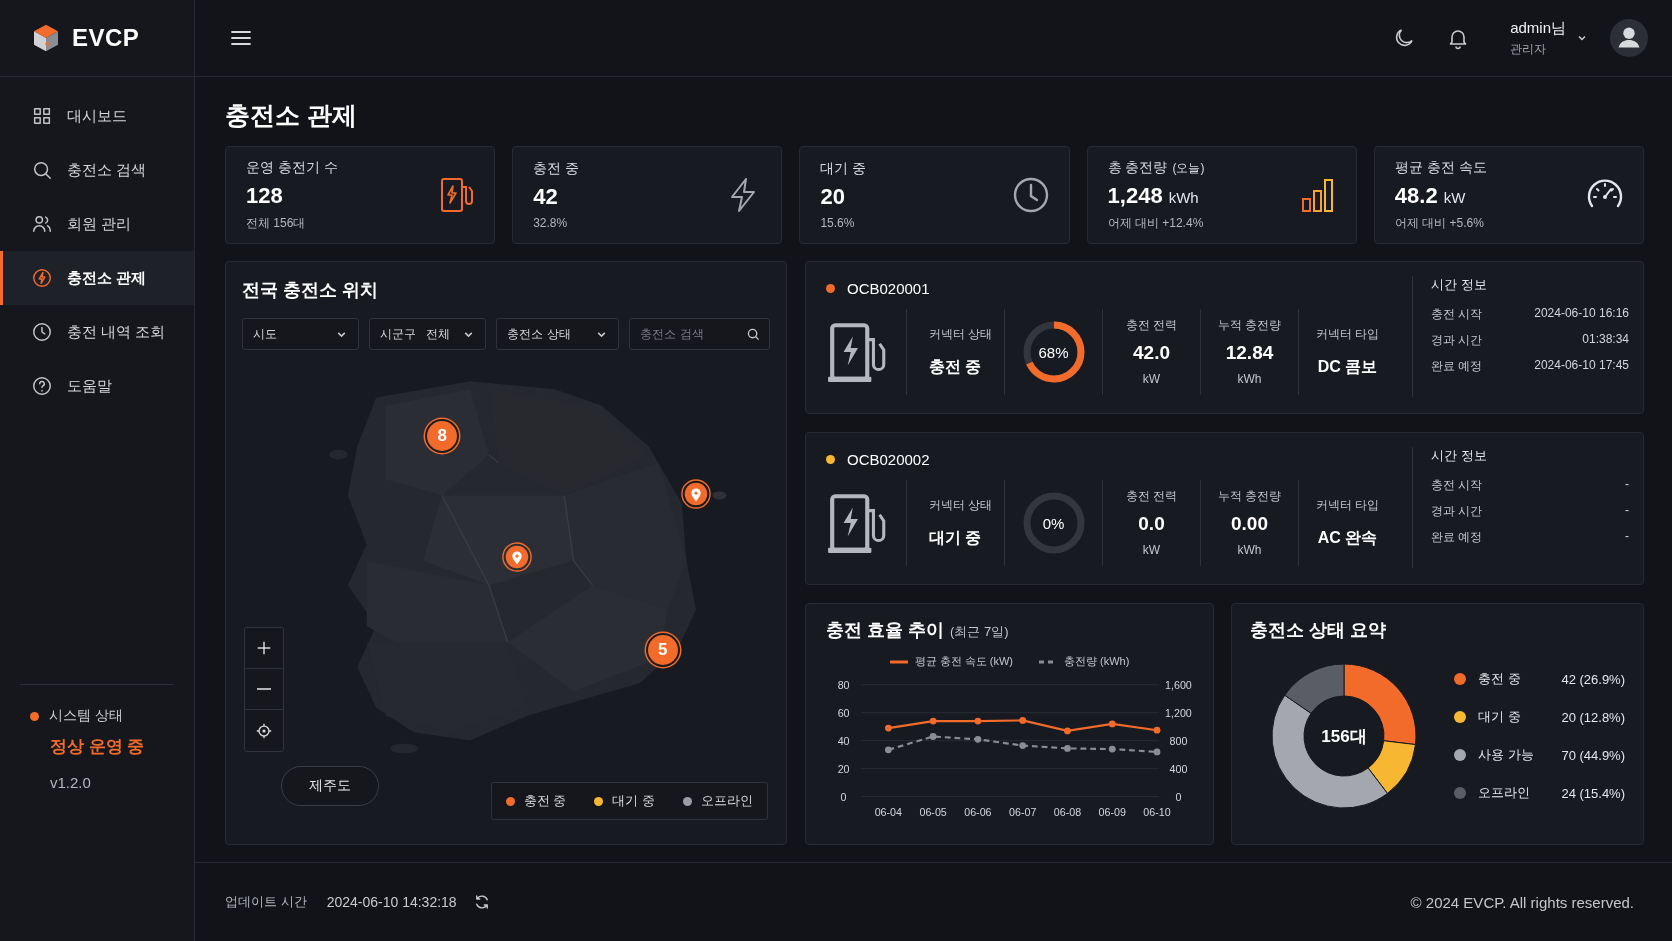  Describe the element at coordinates (1067, 812) in the screenshot. I see `axis-tick: 06-08` at that location.